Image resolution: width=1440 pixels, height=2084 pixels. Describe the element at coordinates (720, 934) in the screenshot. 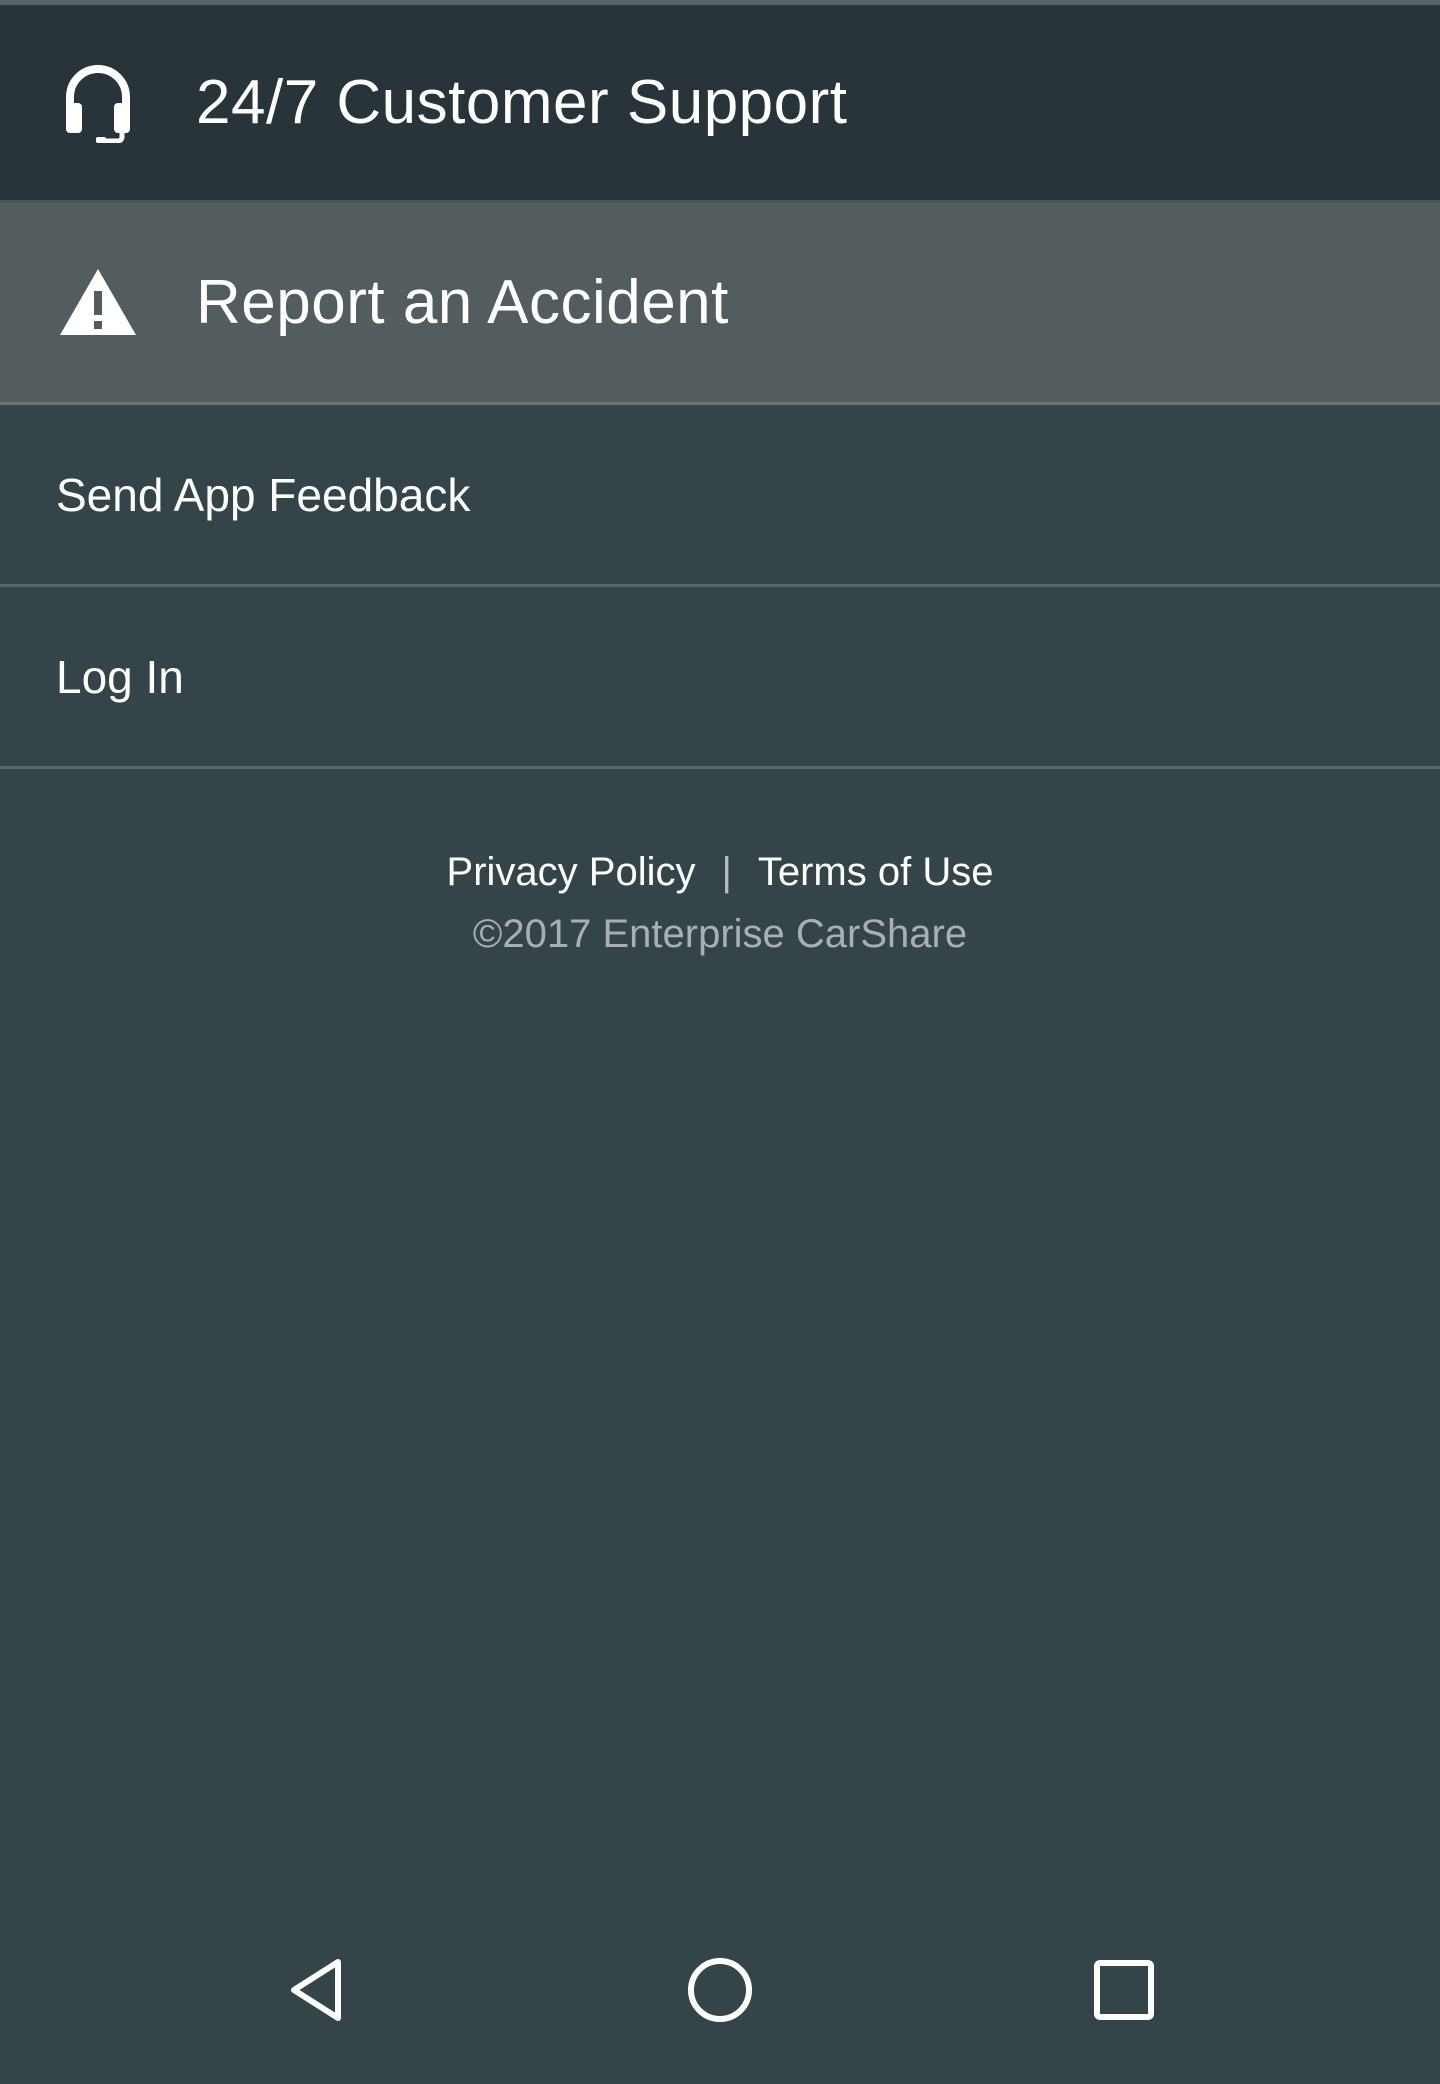

I see `copyright-text: ©2017 Enterprise CarShare` at that location.